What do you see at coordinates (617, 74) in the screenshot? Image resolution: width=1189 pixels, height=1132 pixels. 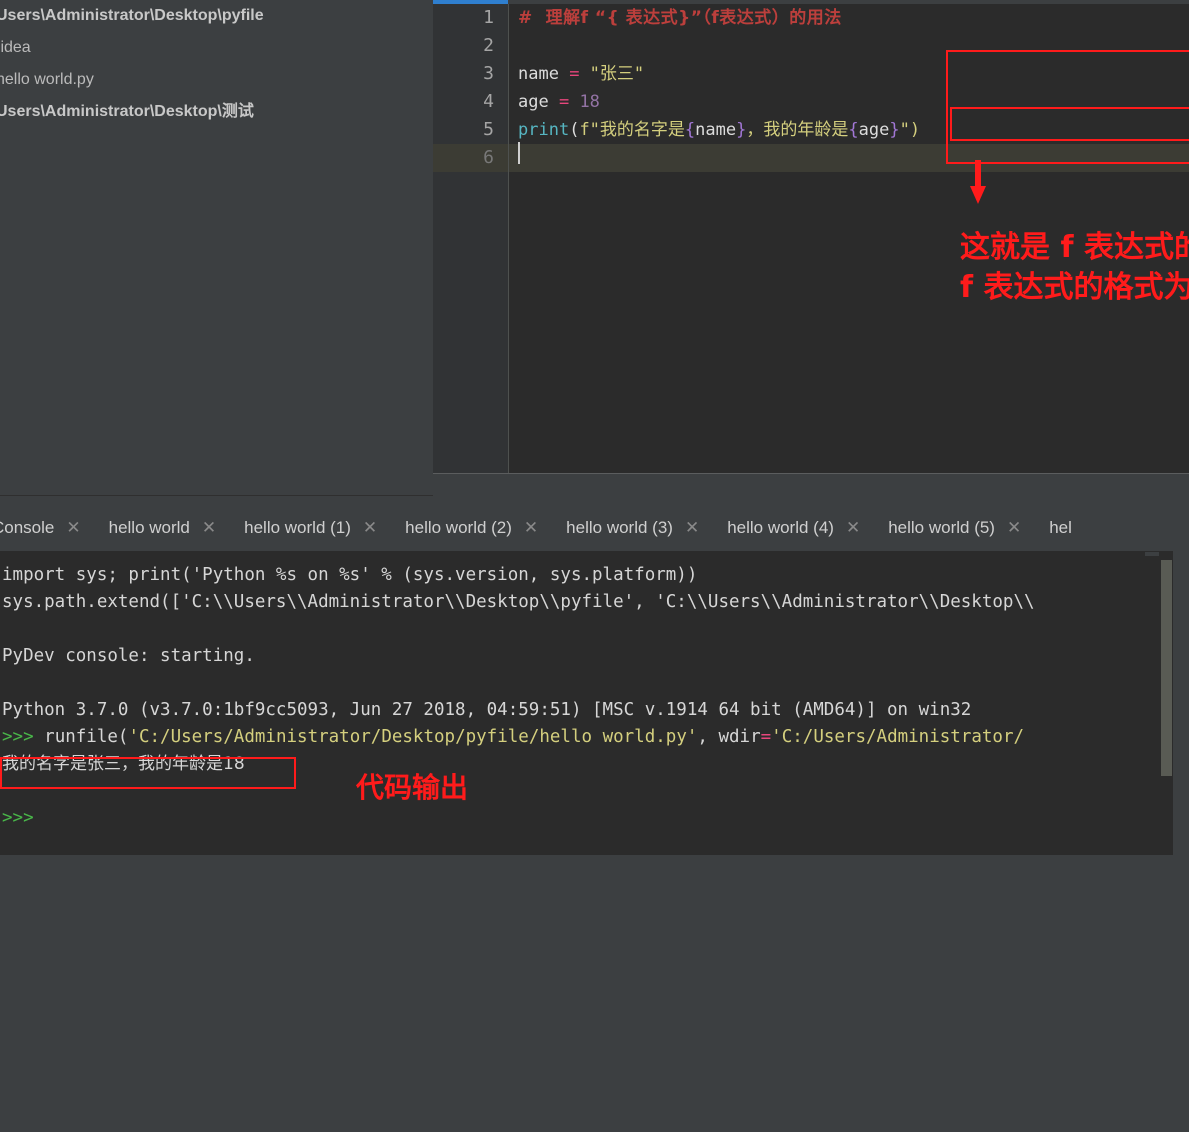 I see `code-token: "张三"` at bounding box center [617, 74].